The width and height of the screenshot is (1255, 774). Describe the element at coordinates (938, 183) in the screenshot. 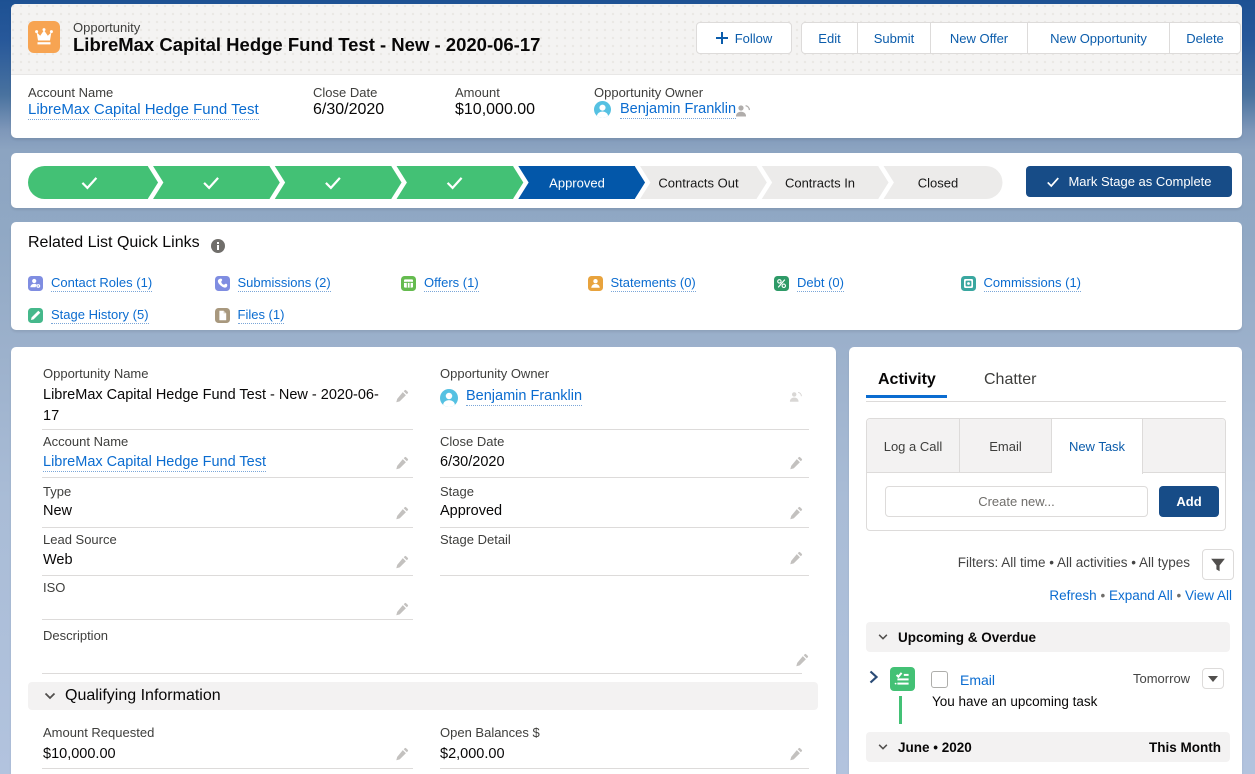

I see `svg-text: Closed` at that location.